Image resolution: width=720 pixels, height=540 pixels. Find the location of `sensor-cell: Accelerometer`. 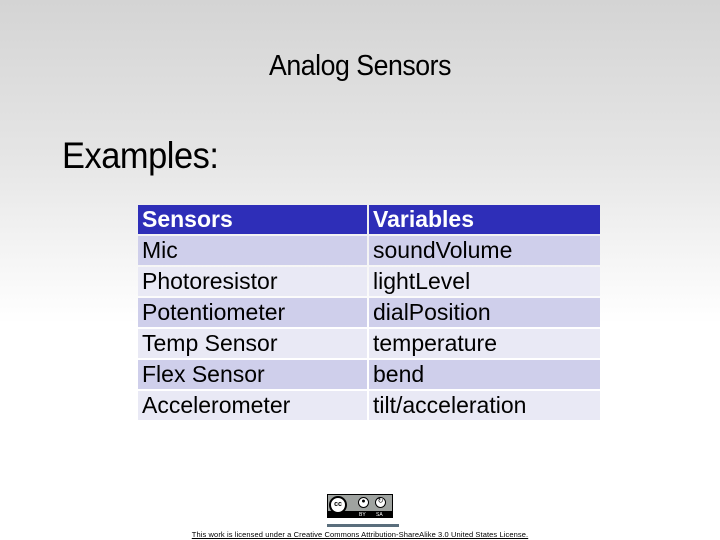

sensor-cell: Accelerometer is located at coordinates (252, 405).